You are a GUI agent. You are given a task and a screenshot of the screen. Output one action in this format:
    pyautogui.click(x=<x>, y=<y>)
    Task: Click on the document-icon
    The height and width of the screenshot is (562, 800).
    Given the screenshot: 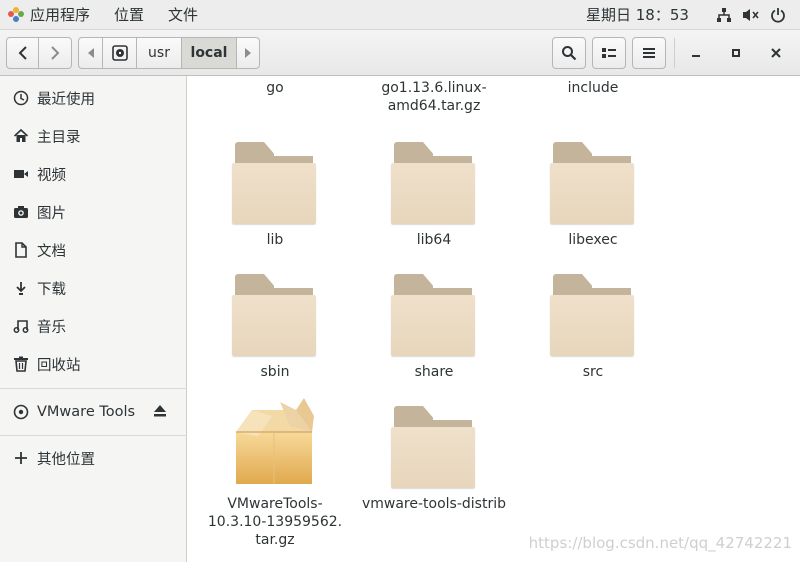 What is the action you would take?
    pyautogui.click(x=21, y=250)
    